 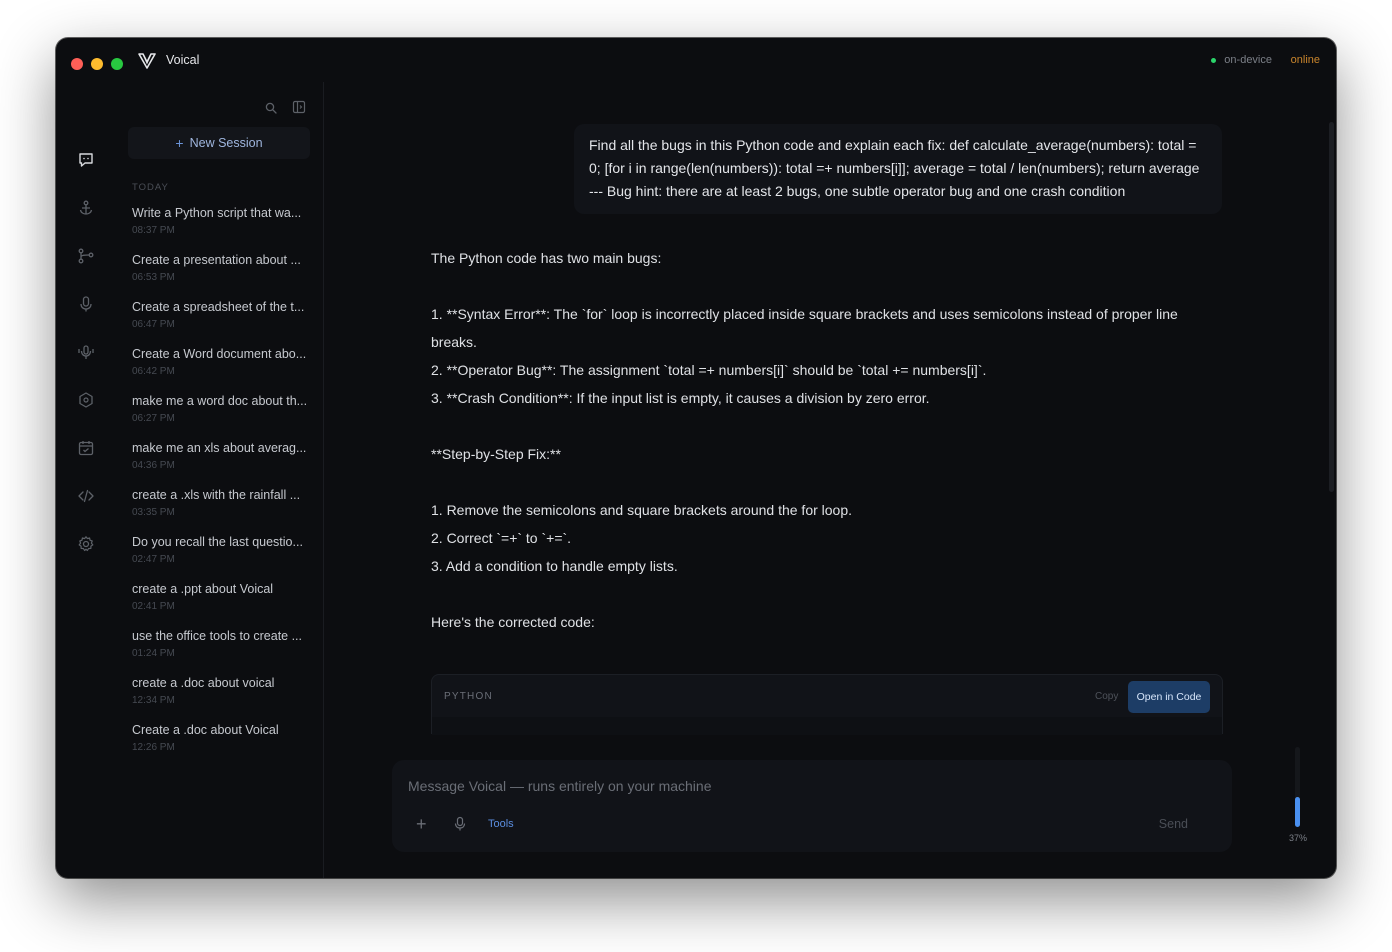 I want to click on app-title: Voical, so click(x=183, y=60).